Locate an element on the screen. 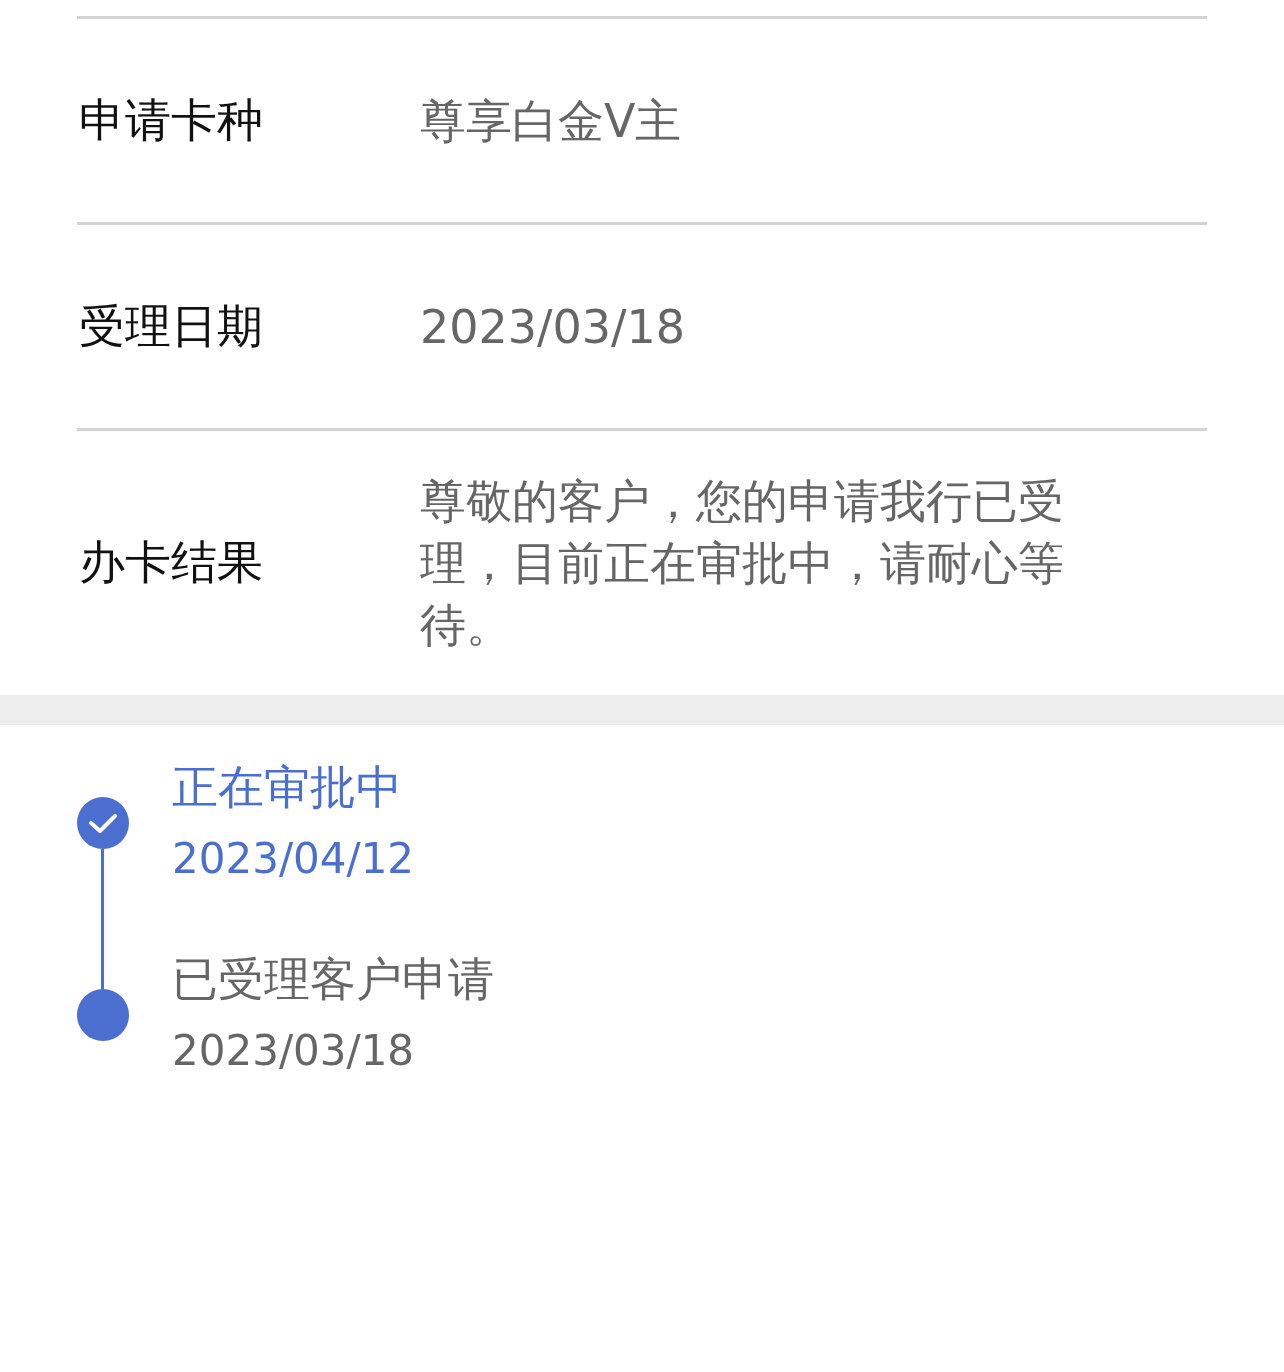  field-value: 尊享白金V主 is located at coordinates (551, 121).